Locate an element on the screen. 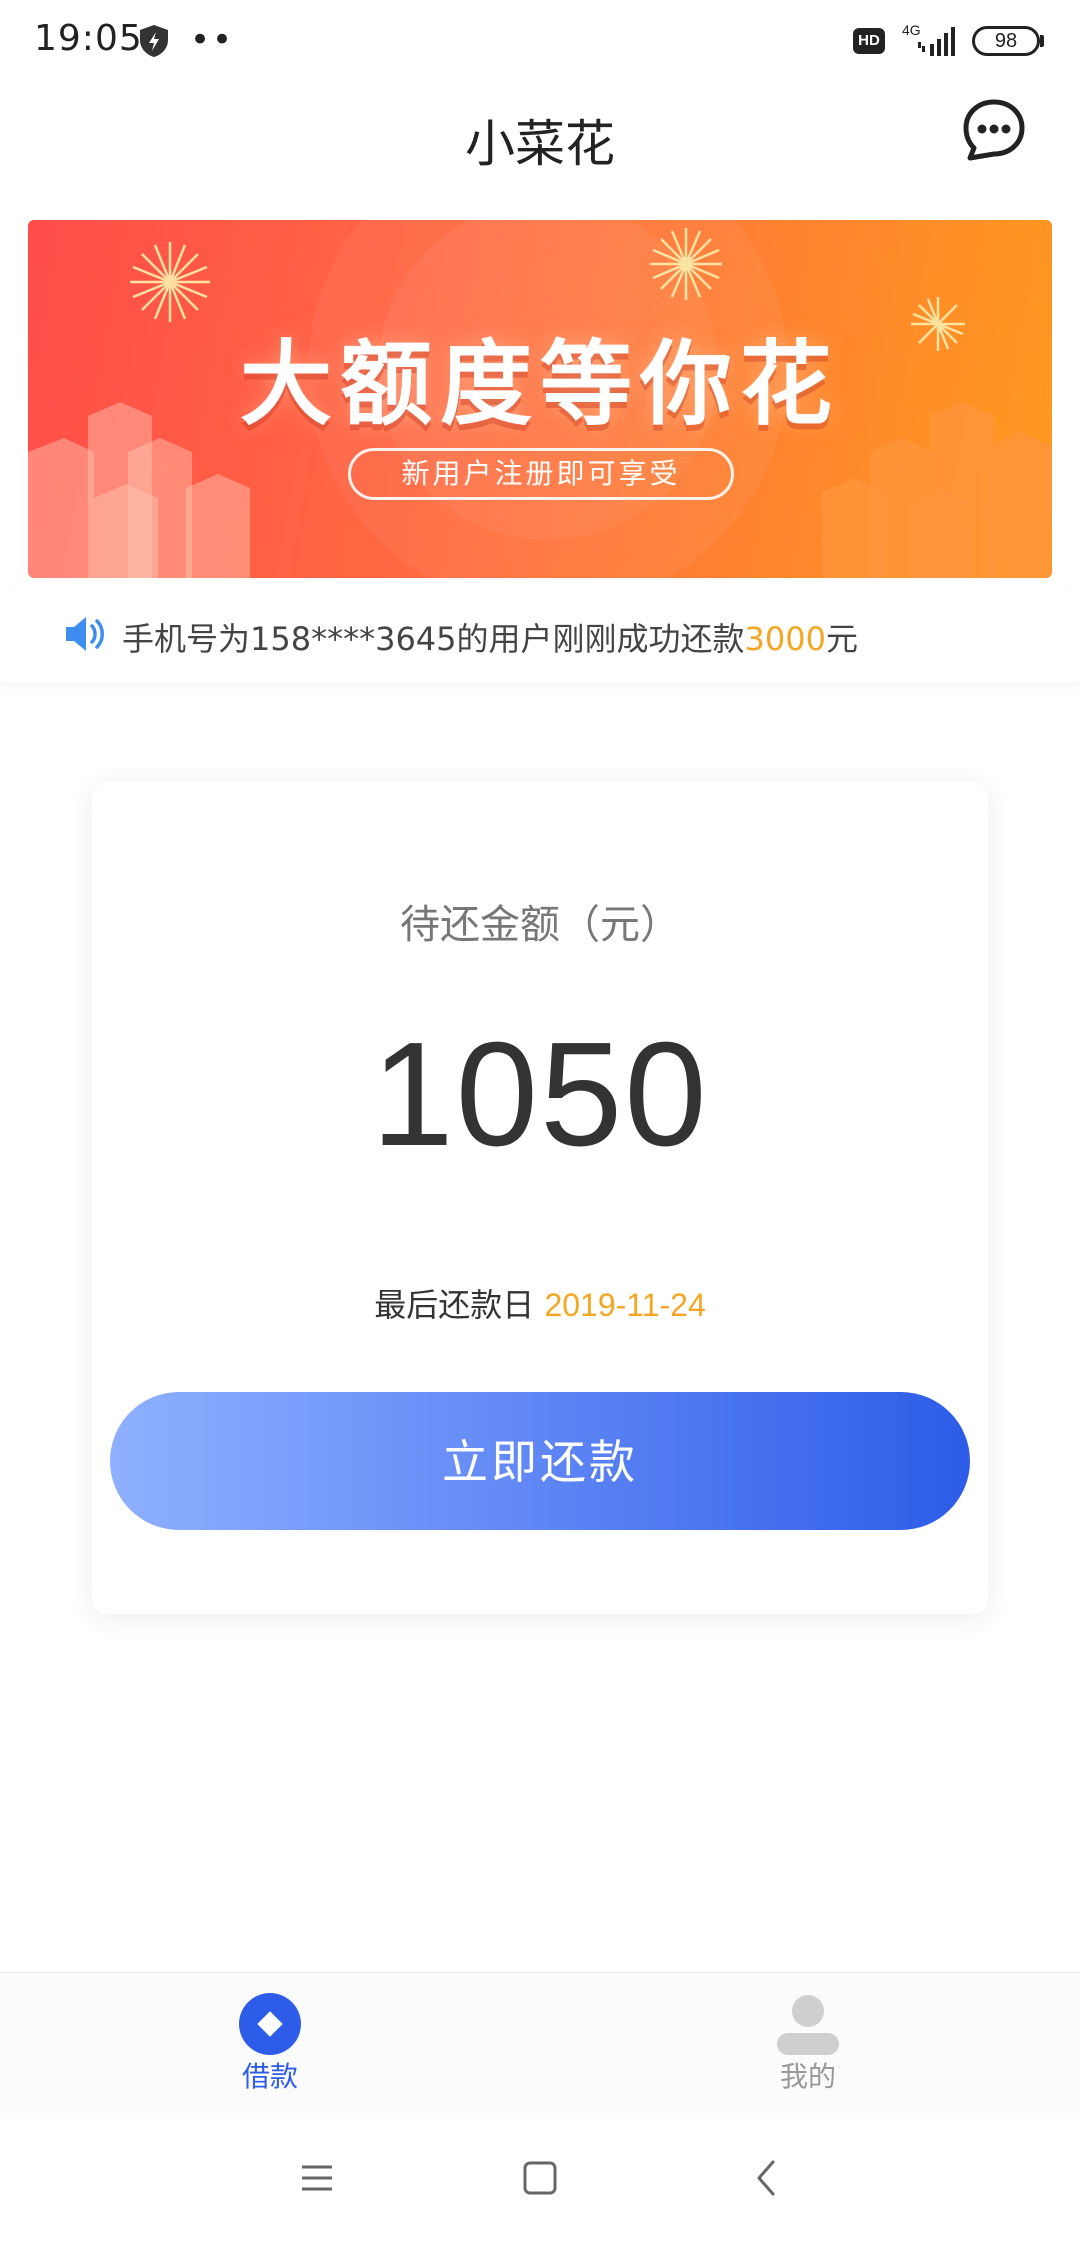 Image resolution: width=1080 pixels, height=2244 pixels. app-header: 小菜花 is located at coordinates (540, 149).